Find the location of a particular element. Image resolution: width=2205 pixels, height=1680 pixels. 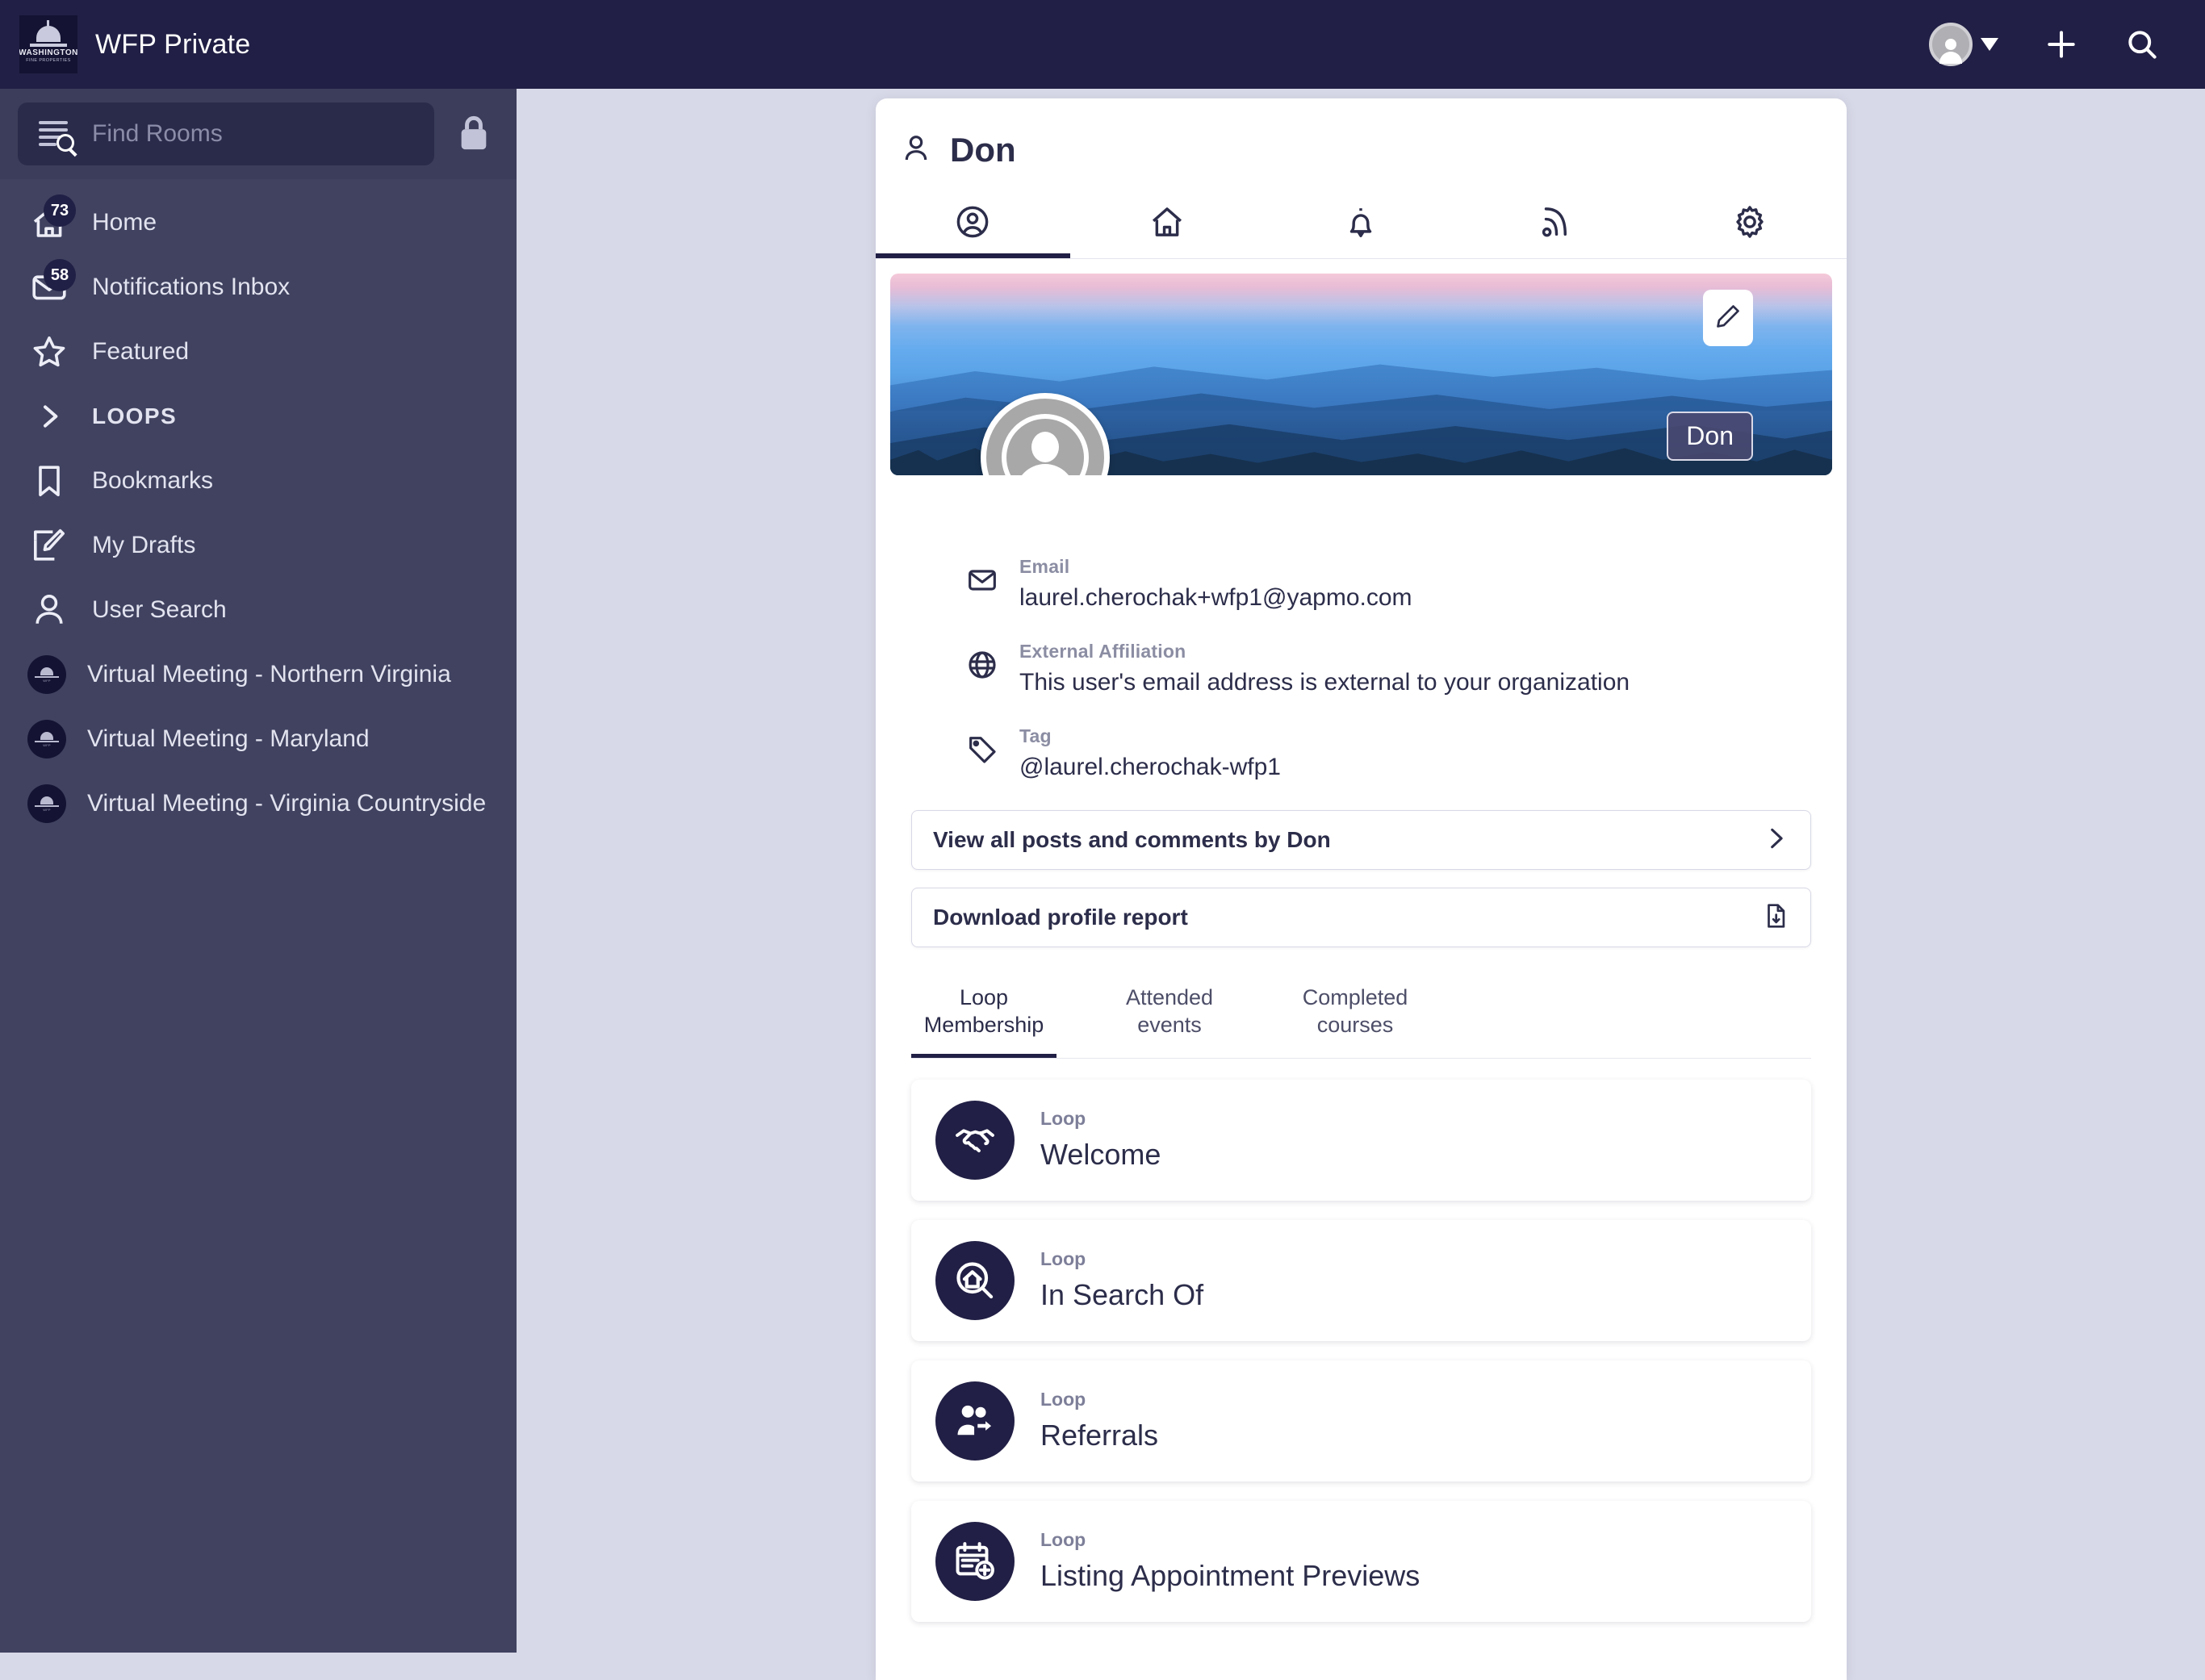

edit-banner-button is located at coordinates (1728, 318).